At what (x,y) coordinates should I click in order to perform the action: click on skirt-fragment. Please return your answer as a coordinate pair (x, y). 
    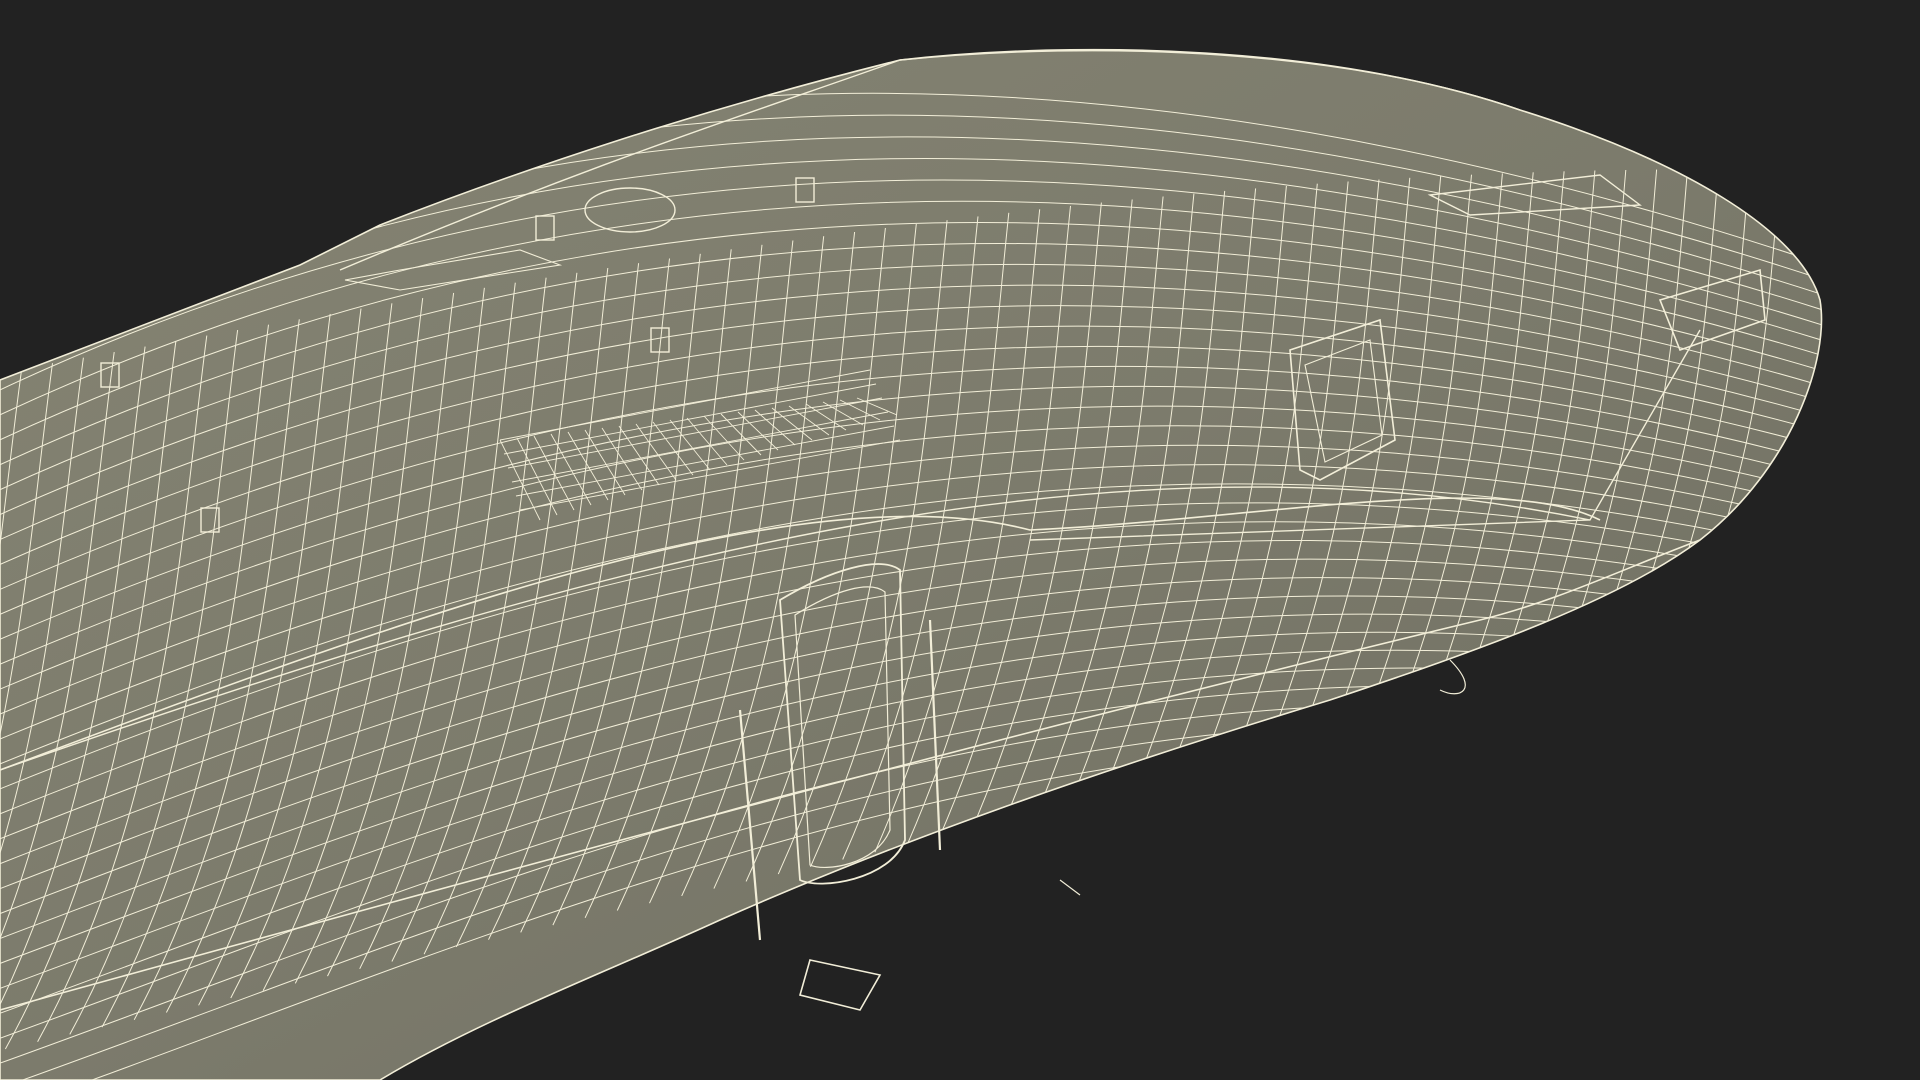
    Looking at the image, I should click on (1452, 677).